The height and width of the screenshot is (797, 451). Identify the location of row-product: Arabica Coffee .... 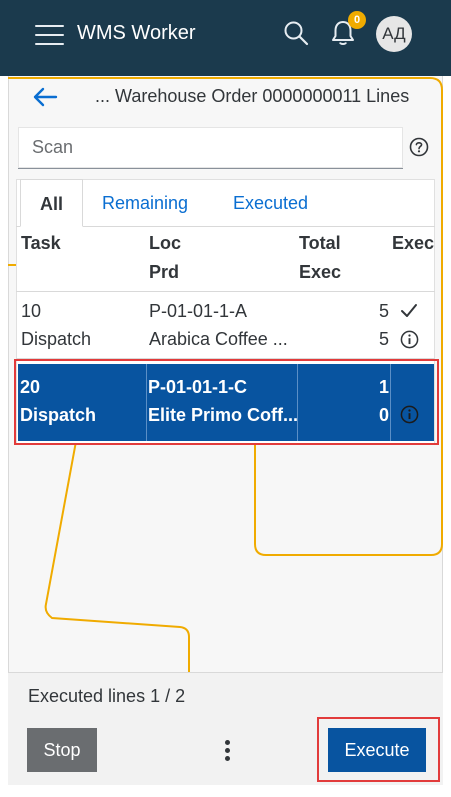
(218, 339).